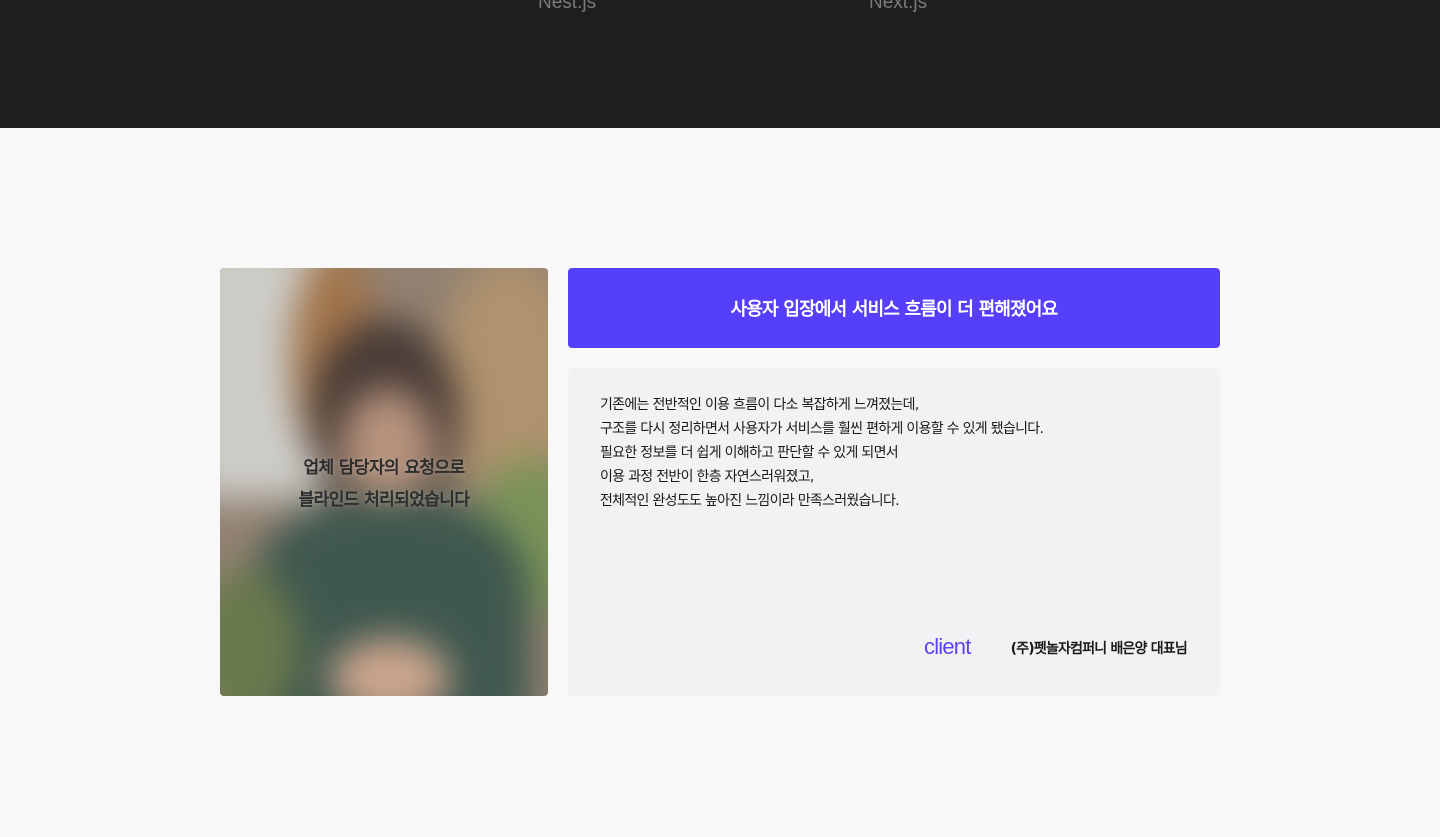 This screenshot has height=837, width=1440. What do you see at coordinates (384, 500) in the screenshot?
I see `blind-notice-line-2: 블라인드 처리되었습니다` at bounding box center [384, 500].